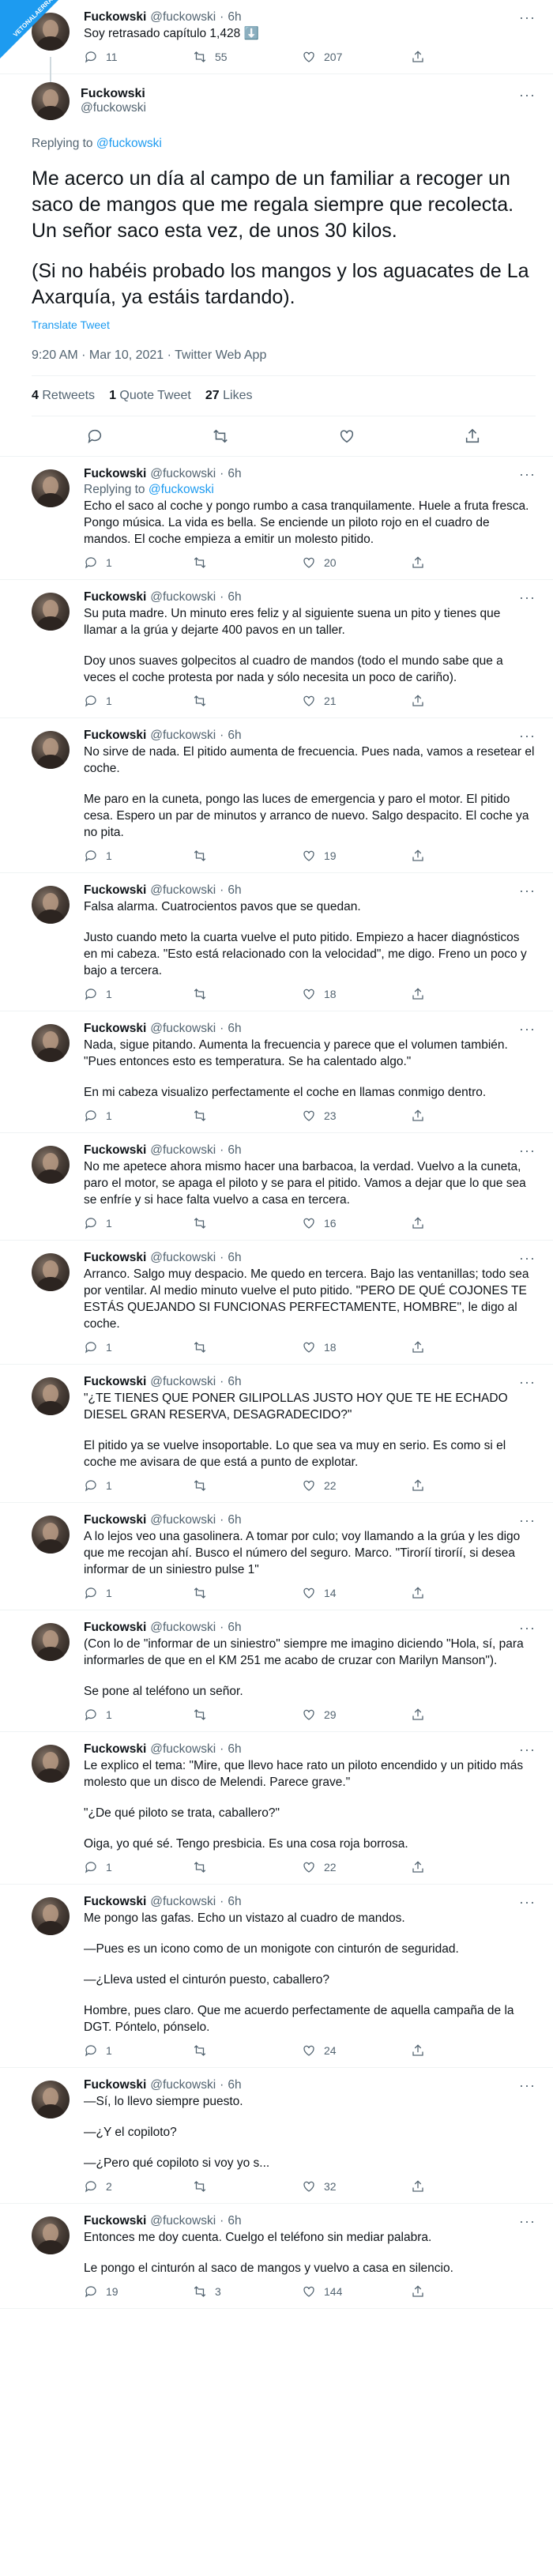 This screenshot has height=2576, width=553. What do you see at coordinates (139, 57) in the screenshot?
I see `reply-button: 11` at bounding box center [139, 57].